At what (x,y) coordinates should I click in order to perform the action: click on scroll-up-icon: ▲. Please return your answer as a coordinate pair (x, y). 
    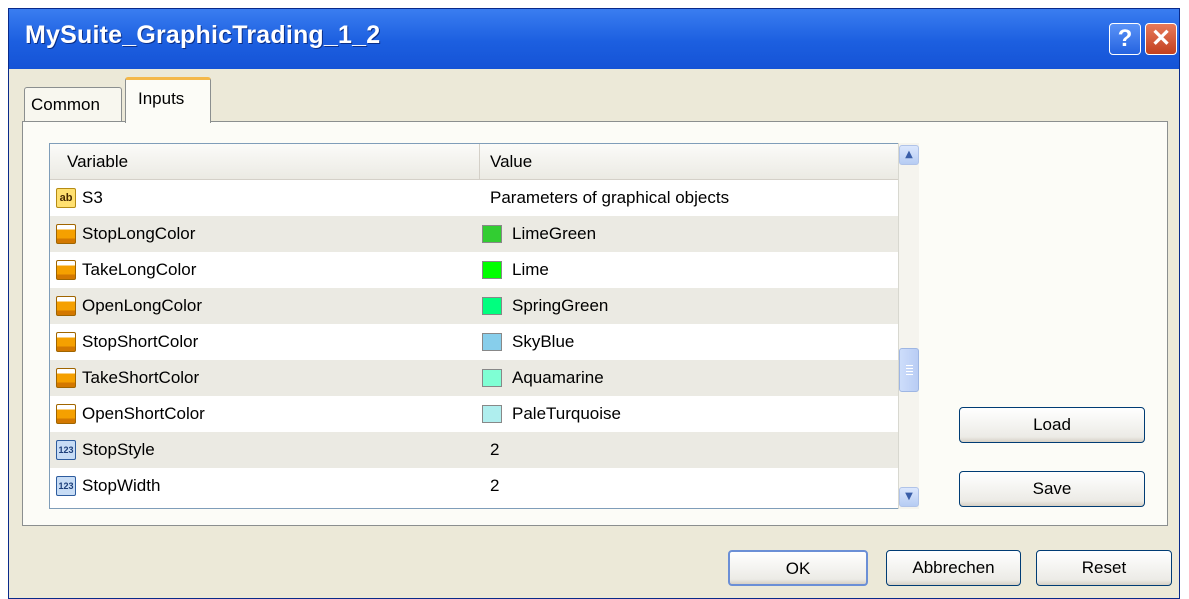
    Looking at the image, I should click on (909, 155).